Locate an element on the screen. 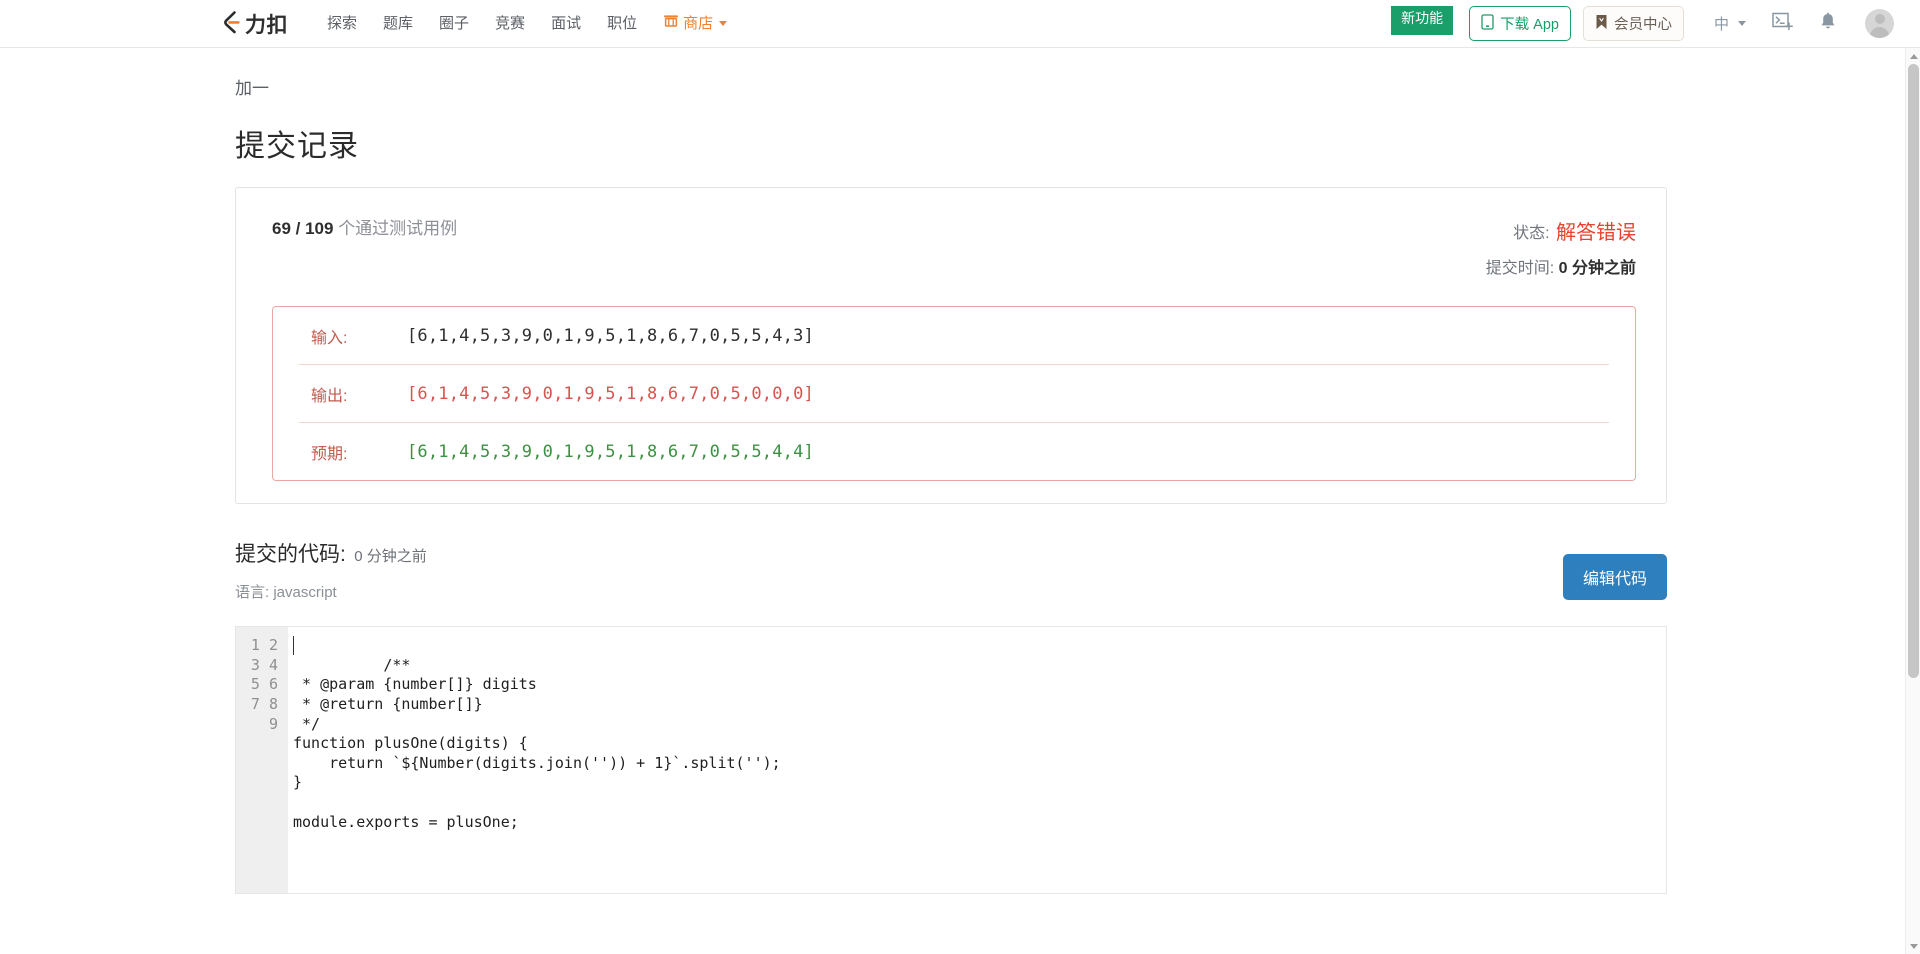 Image resolution: width=1920 pixels, height=954 pixels. new-feature-ribbon: 新功能 is located at coordinates (1422, 20).